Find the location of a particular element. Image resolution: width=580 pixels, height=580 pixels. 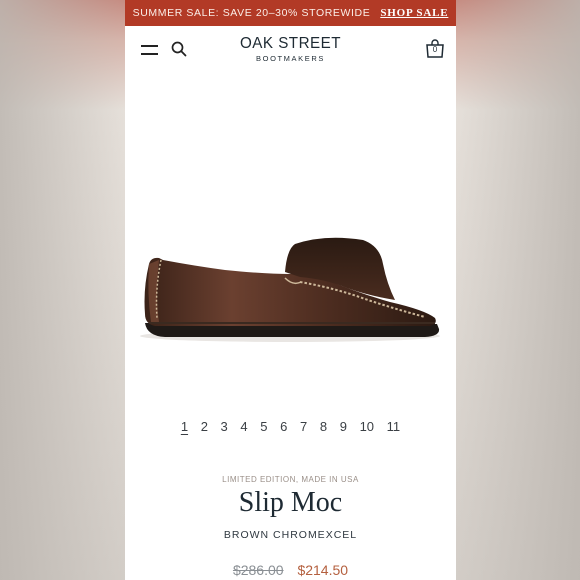

cart-count: 0 is located at coordinates (435, 49).